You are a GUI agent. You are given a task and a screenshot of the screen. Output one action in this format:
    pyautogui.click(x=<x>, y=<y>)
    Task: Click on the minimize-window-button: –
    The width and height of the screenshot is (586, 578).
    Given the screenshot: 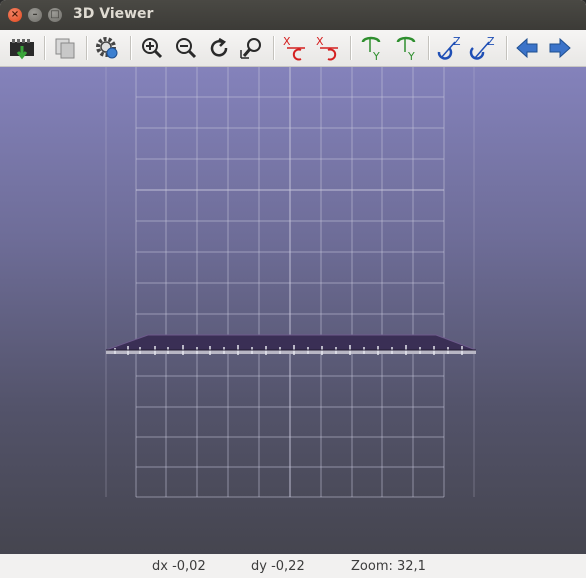 What is the action you would take?
    pyautogui.click(x=35, y=15)
    